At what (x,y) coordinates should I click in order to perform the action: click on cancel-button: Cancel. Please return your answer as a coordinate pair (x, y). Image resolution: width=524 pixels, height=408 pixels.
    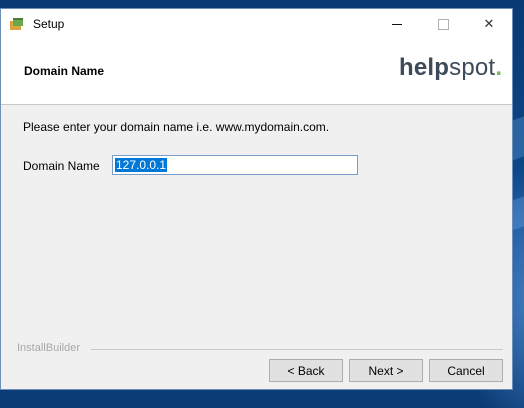
    Looking at the image, I should click on (466, 370).